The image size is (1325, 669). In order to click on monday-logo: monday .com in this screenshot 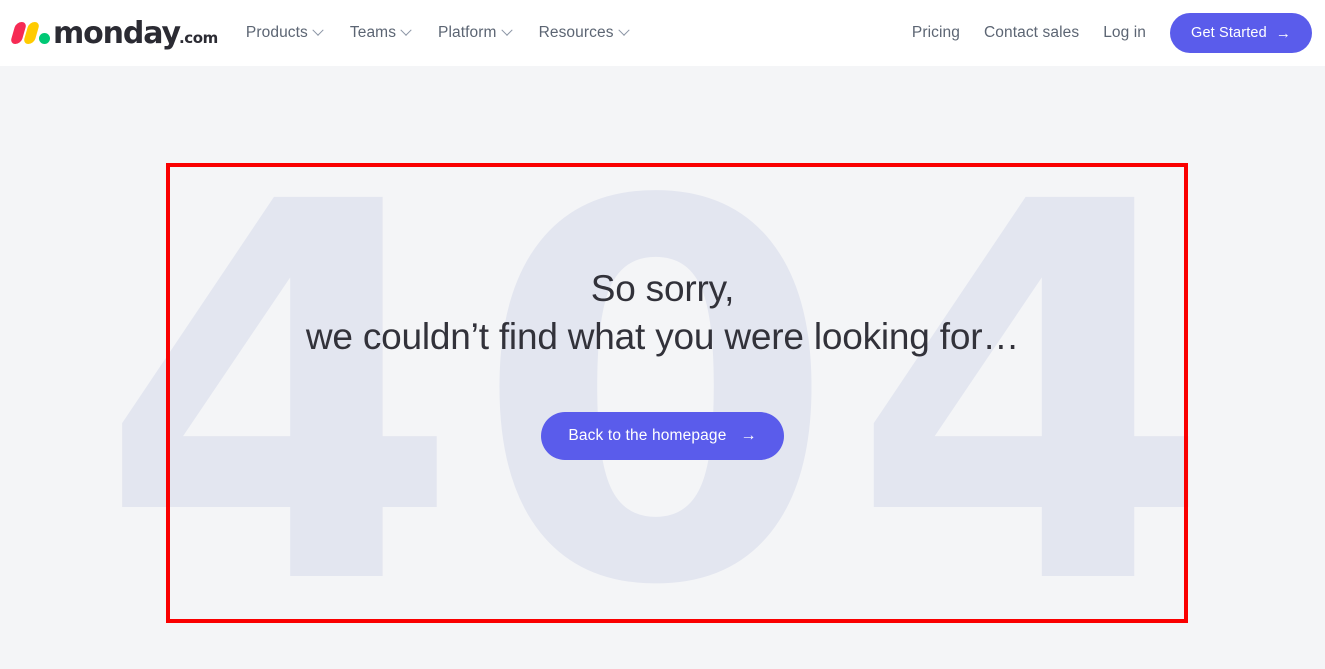, I will do `click(114, 33)`.